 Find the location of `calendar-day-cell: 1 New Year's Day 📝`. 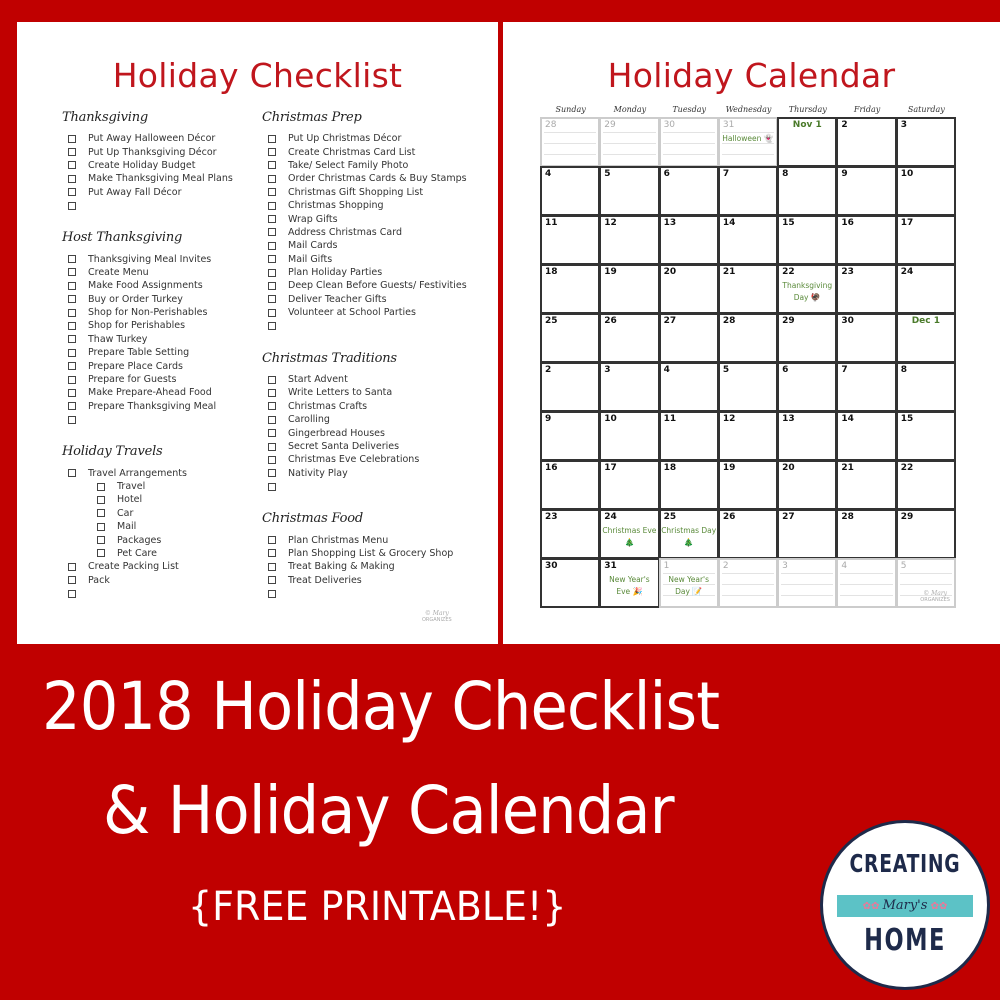

calendar-day-cell: 1 New Year's Day 📝 is located at coordinates (688, 583).